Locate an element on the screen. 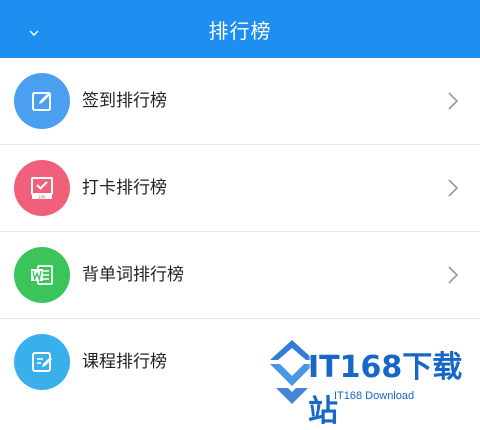  watermark: IT168下载站 IT168 Download is located at coordinates (372, 383).